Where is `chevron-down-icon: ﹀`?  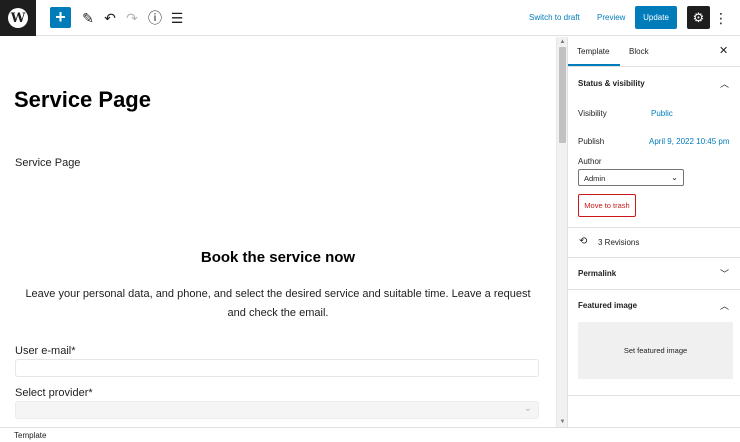 chevron-down-icon: ﹀ is located at coordinates (724, 273).